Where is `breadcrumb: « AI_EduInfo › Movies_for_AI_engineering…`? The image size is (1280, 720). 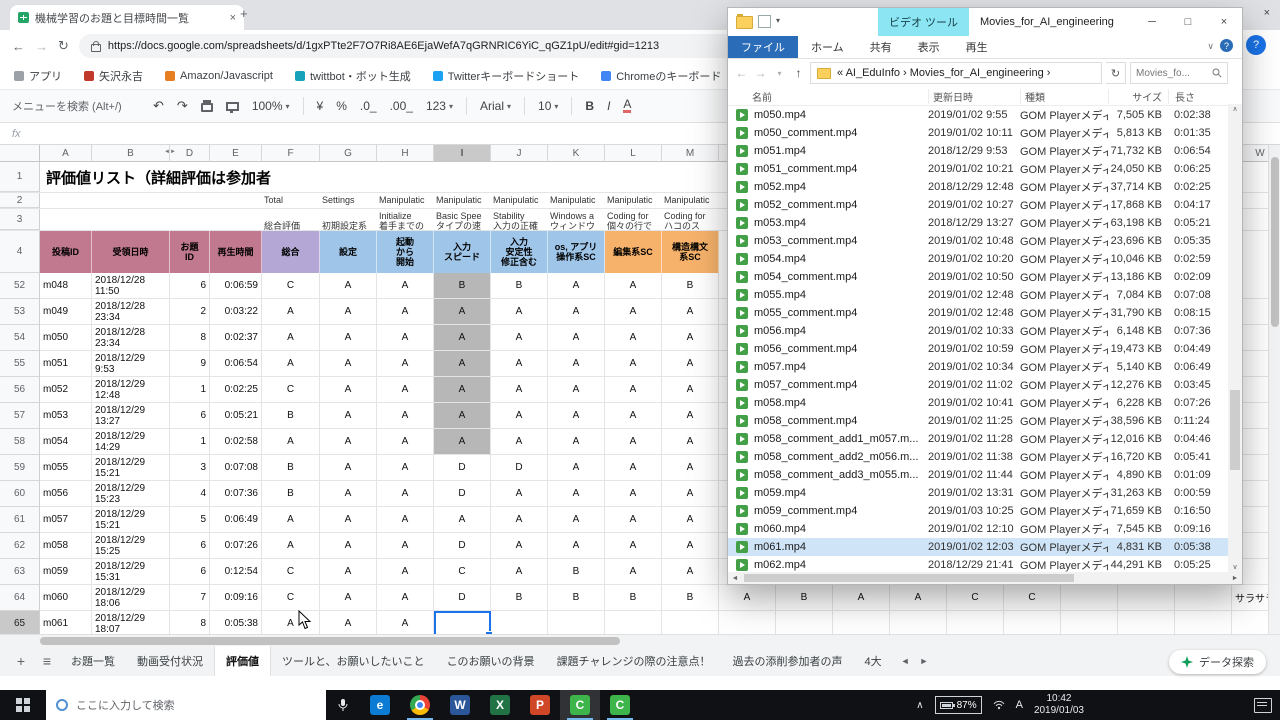 breadcrumb: « AI_EduInfo › Movies_for_AI_engineering… is located at coordinates (956, 73).